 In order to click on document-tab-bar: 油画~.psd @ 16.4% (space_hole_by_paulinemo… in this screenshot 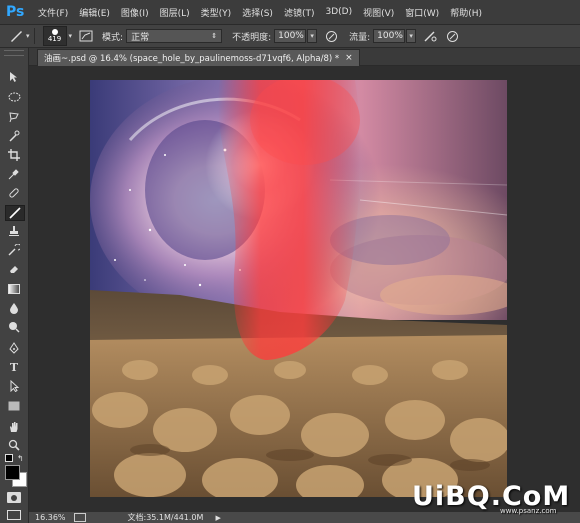, I will do `click(304, 57)`.